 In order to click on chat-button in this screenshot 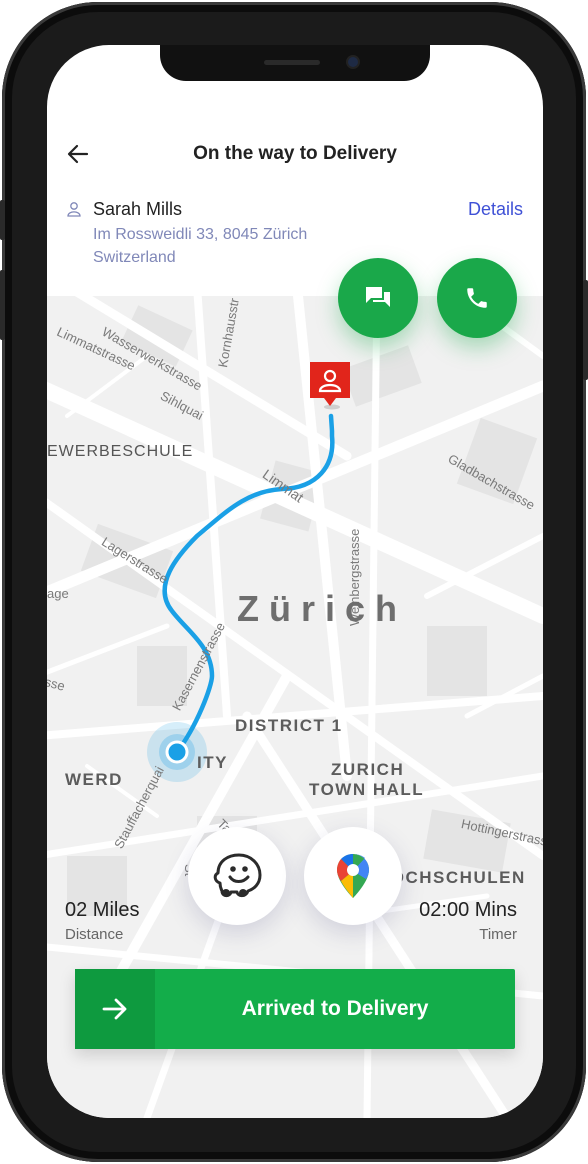, I will do `click(378, 298)`.